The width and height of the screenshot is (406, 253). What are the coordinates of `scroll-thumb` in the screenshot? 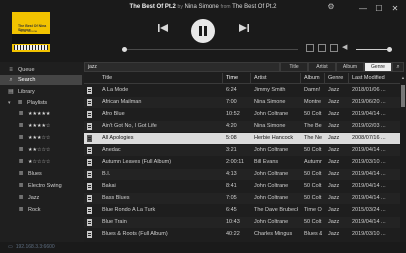 It's located at (403, 96).